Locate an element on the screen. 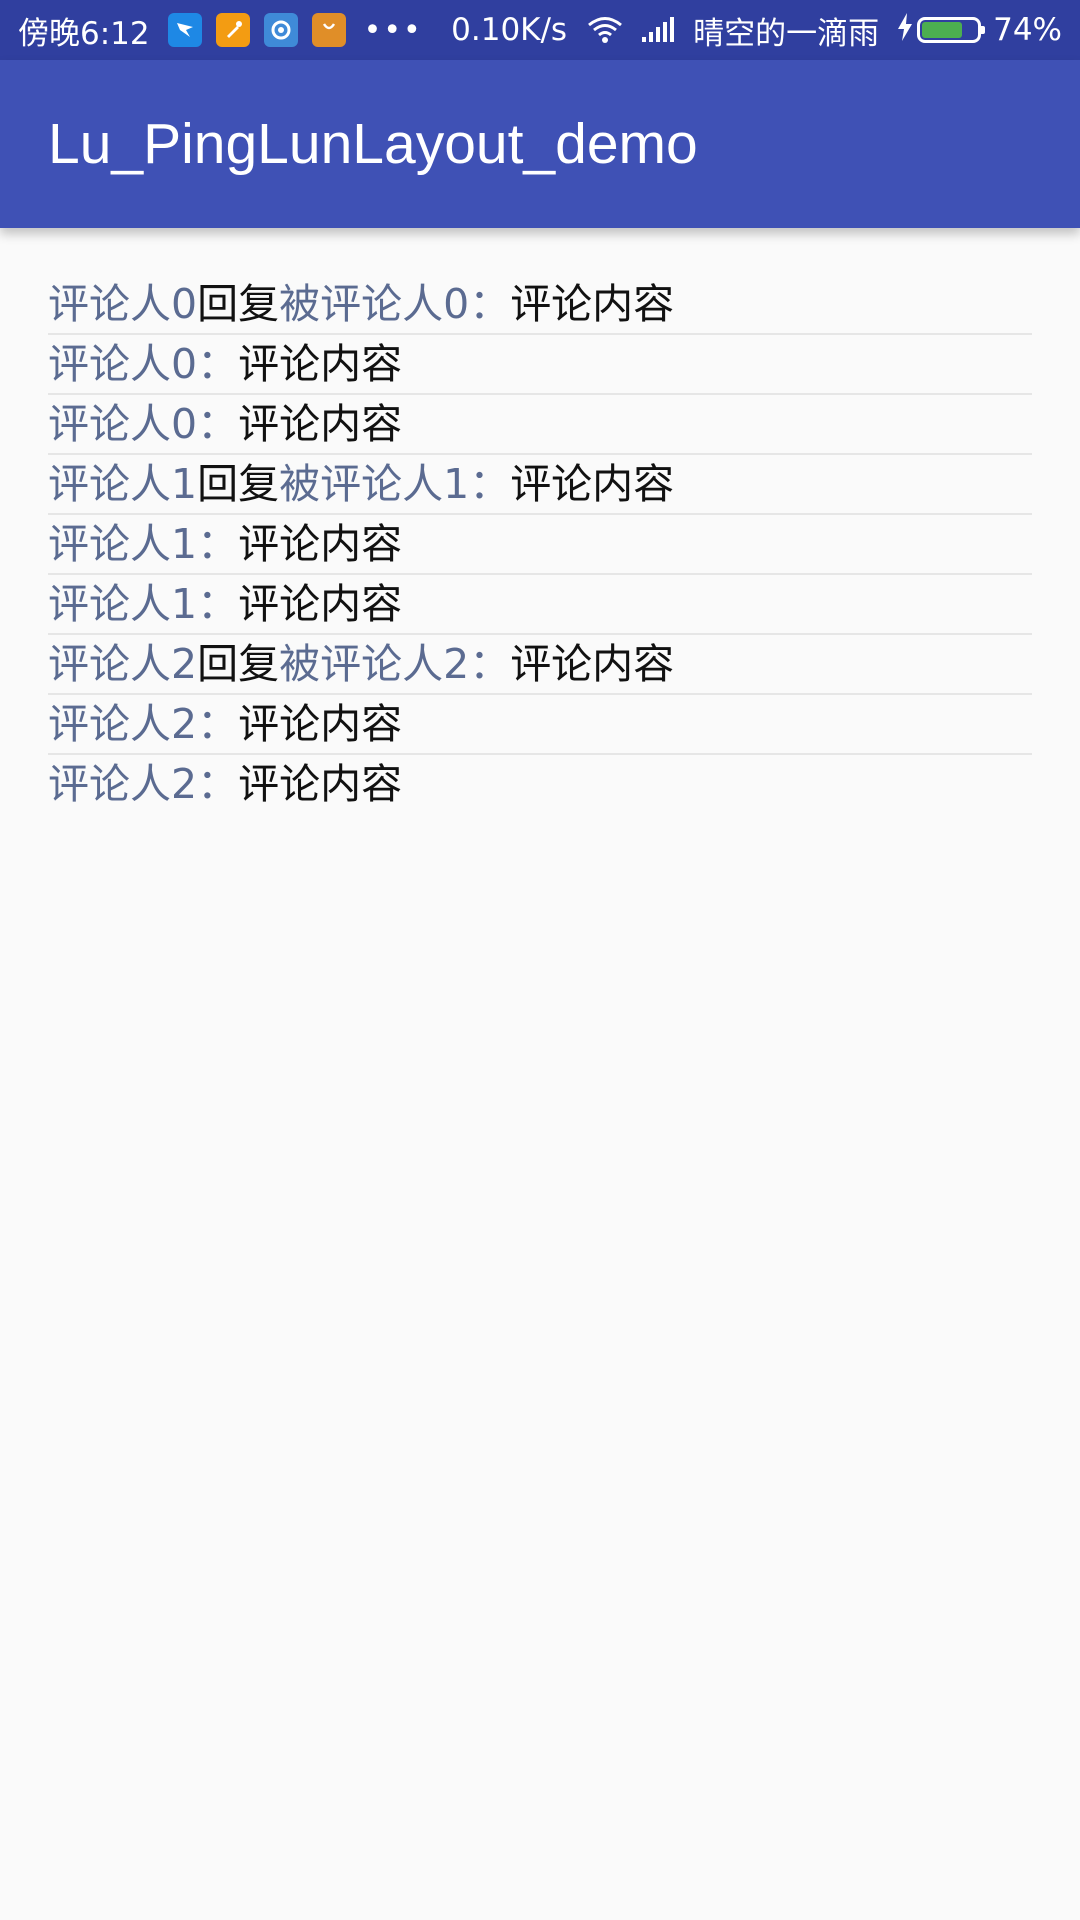 The image size is (1080, 1920). comment-row: 评论人0回复被评论人0：评论内容 is located at coordinates (540, 305).